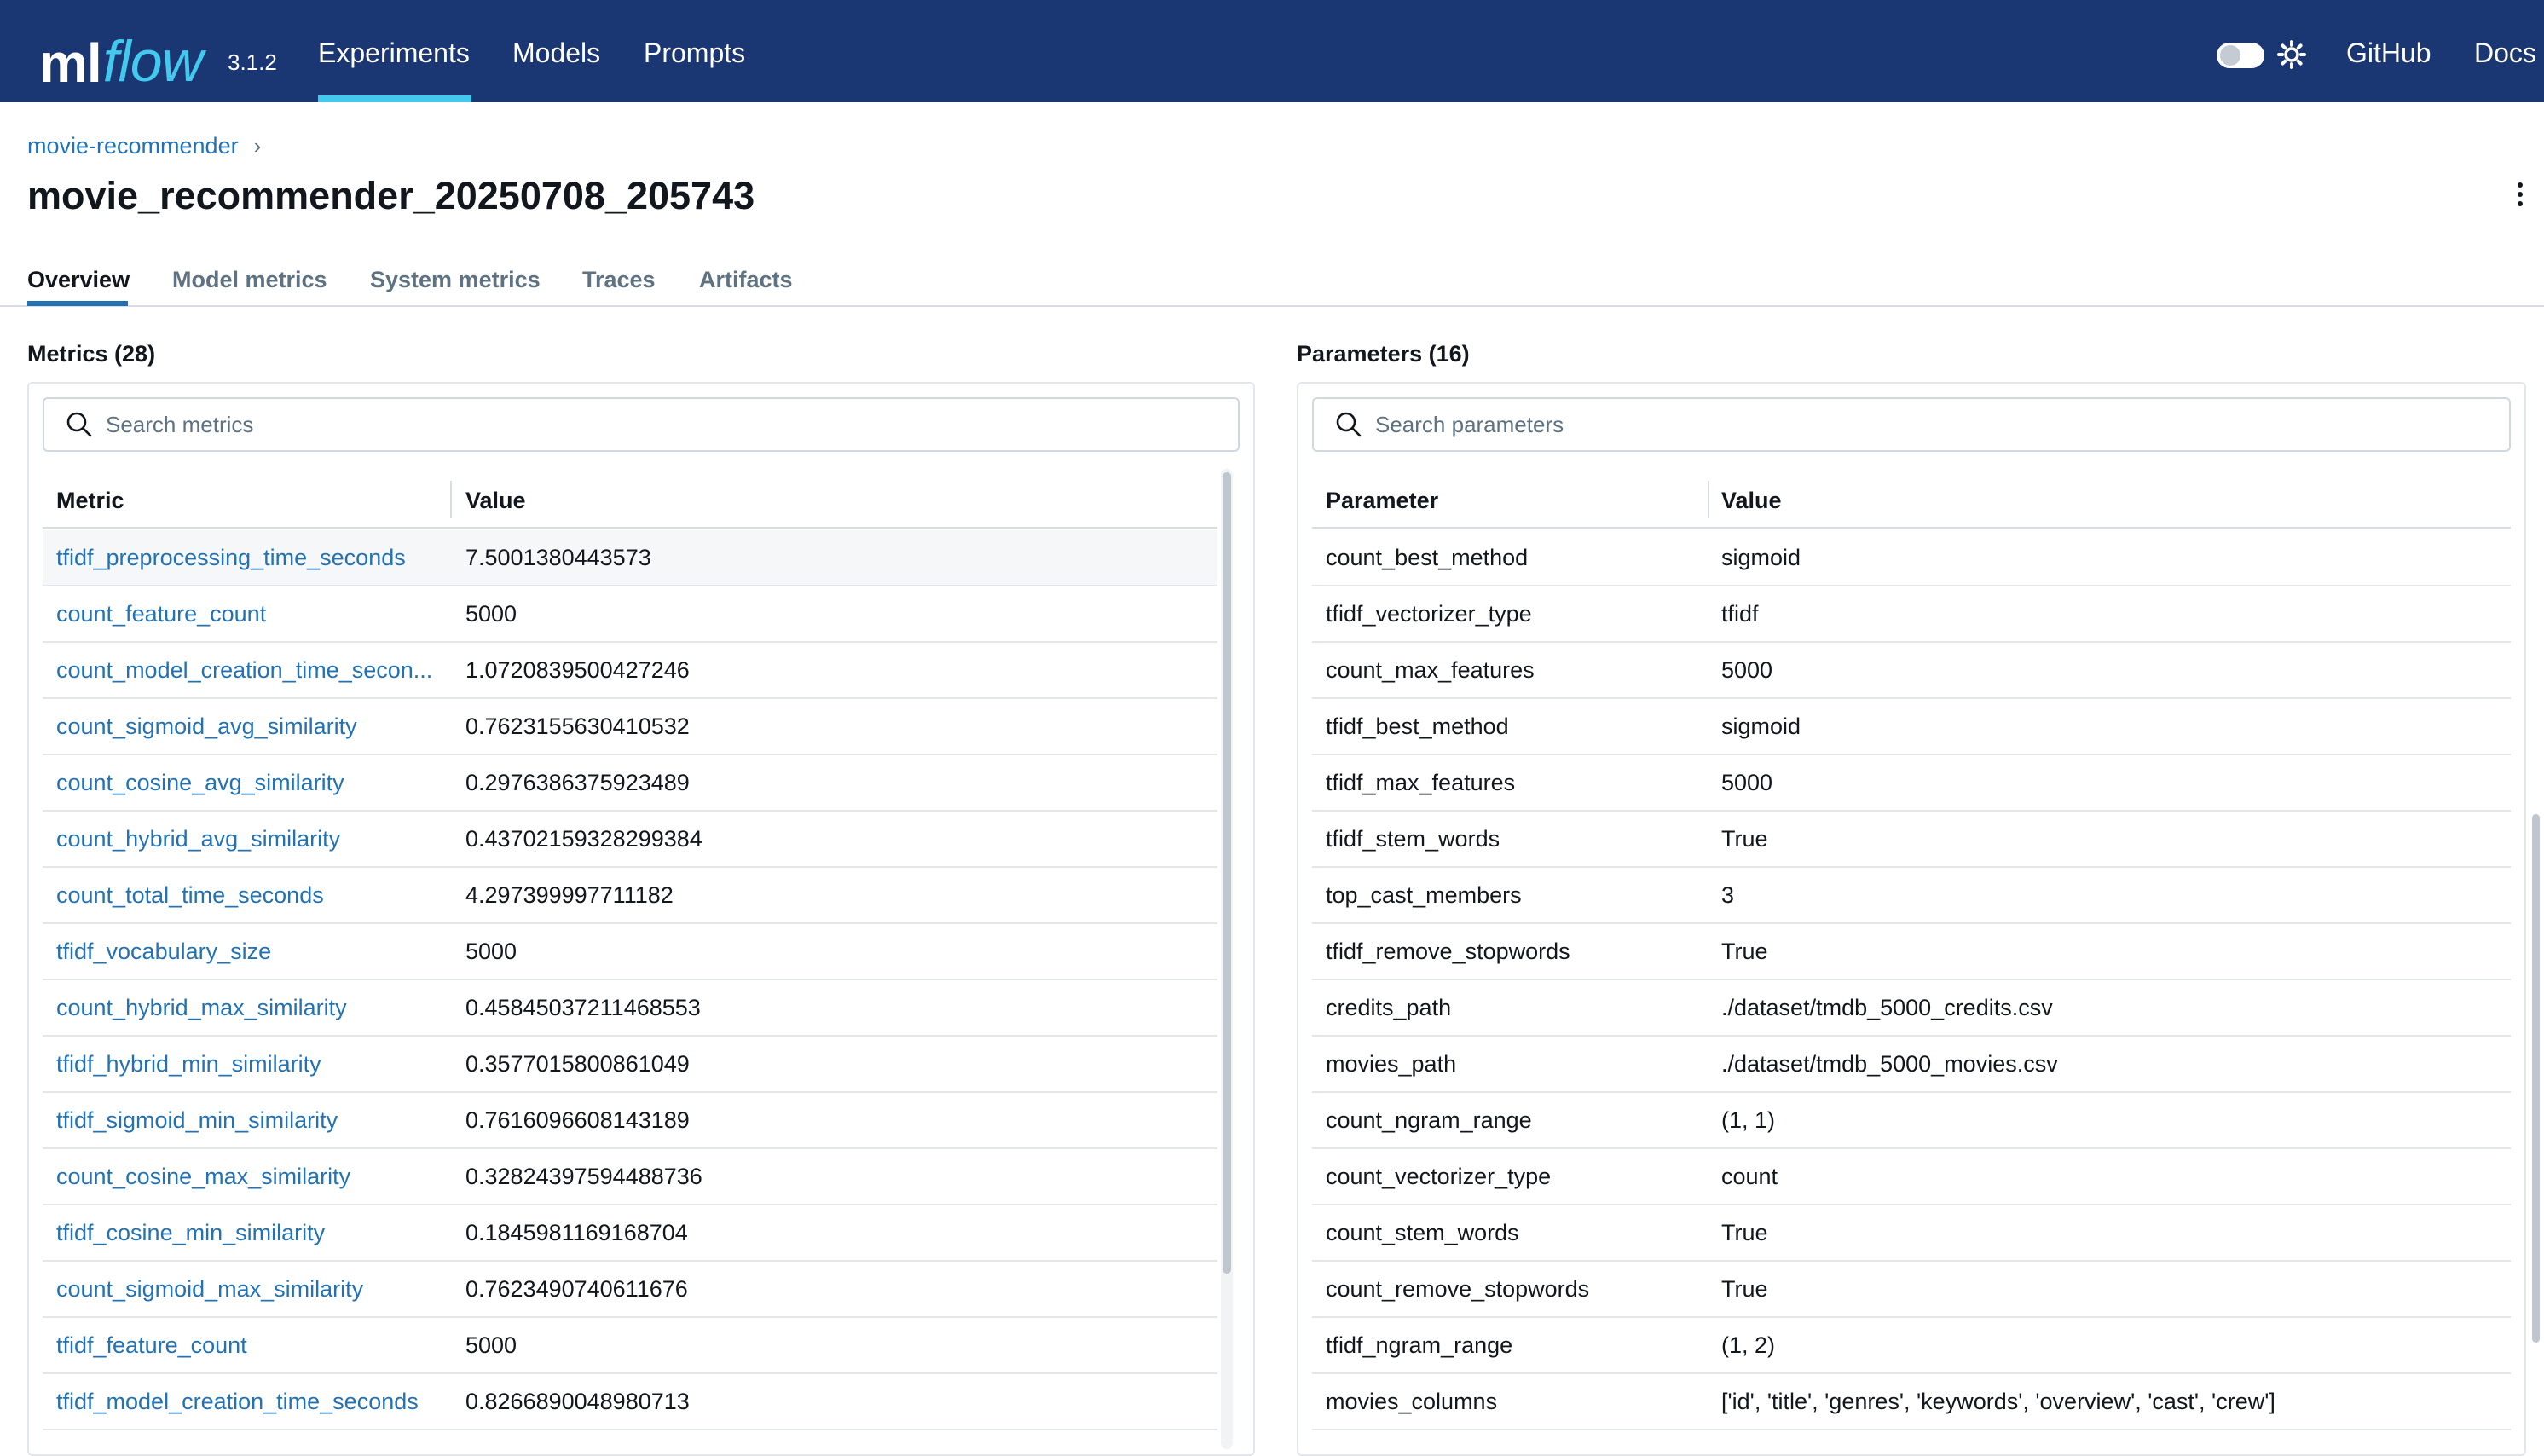 This screenshot has width=2544, height=1456. I want to click on tab-overview: Overview, so click(78, 280).